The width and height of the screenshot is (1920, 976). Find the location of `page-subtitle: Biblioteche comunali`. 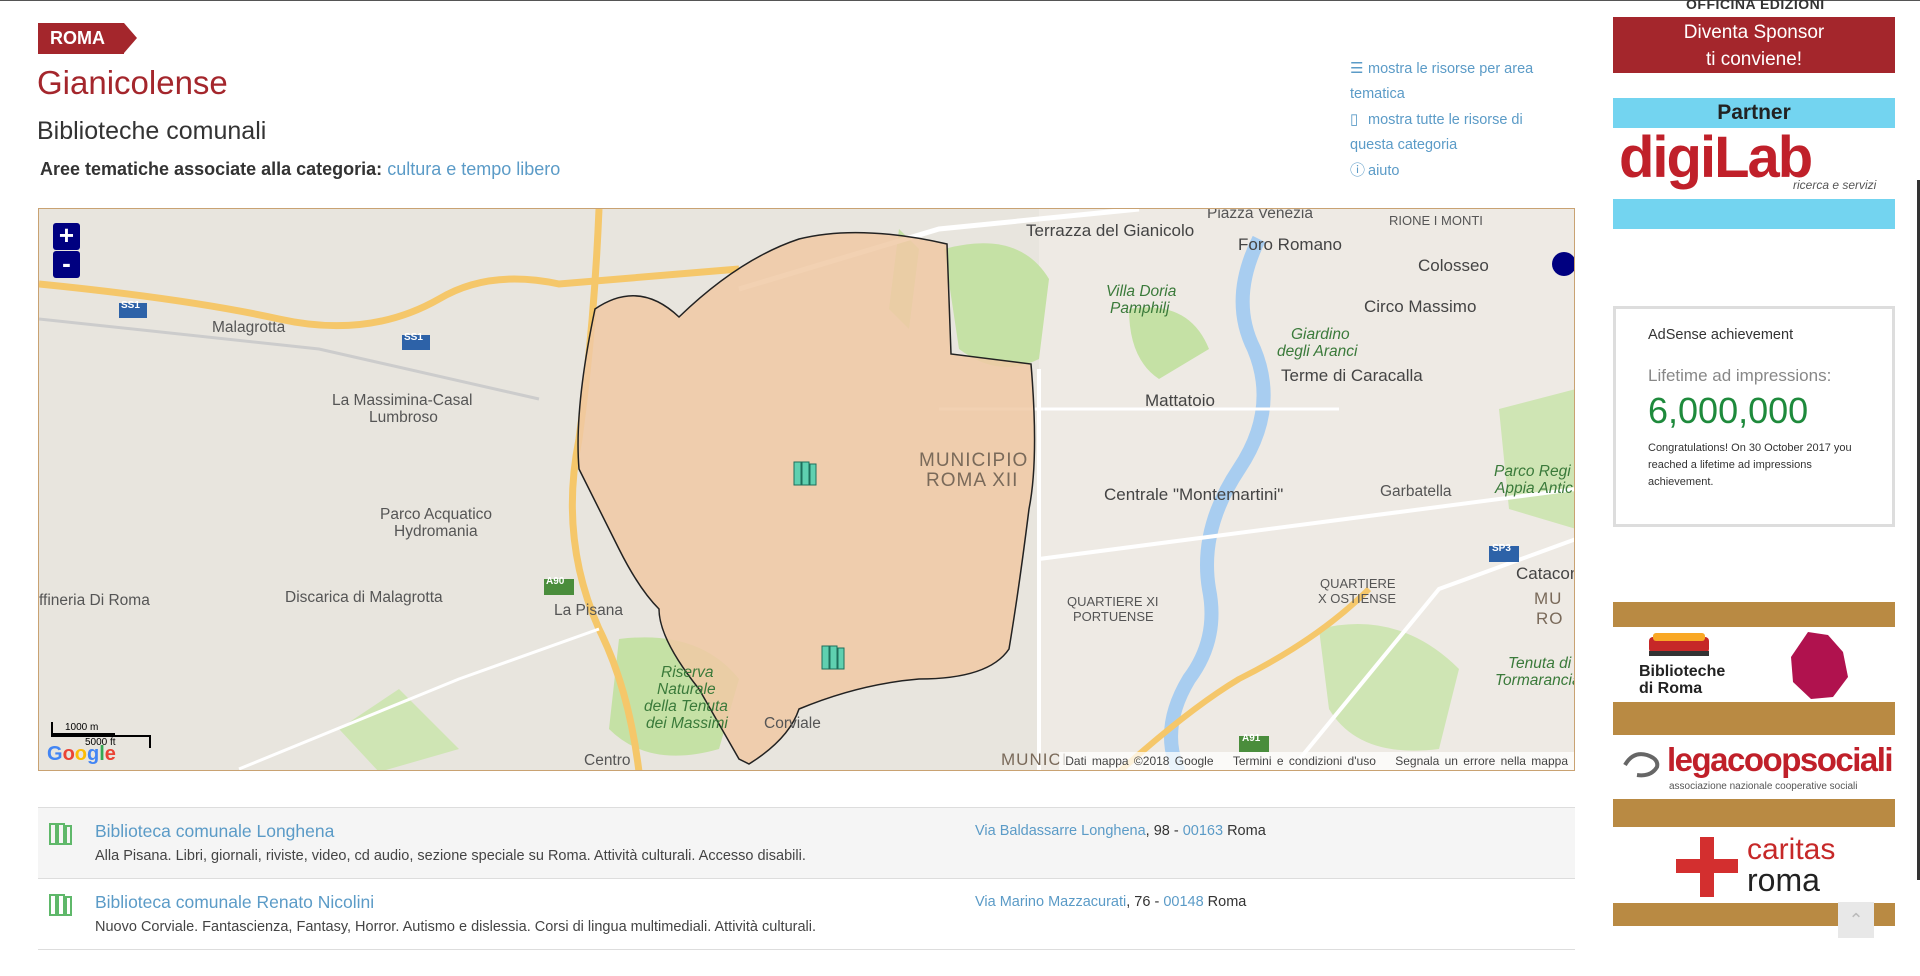

page-subtitle: Biblioteche comunali is located at coordinates (152, 131).